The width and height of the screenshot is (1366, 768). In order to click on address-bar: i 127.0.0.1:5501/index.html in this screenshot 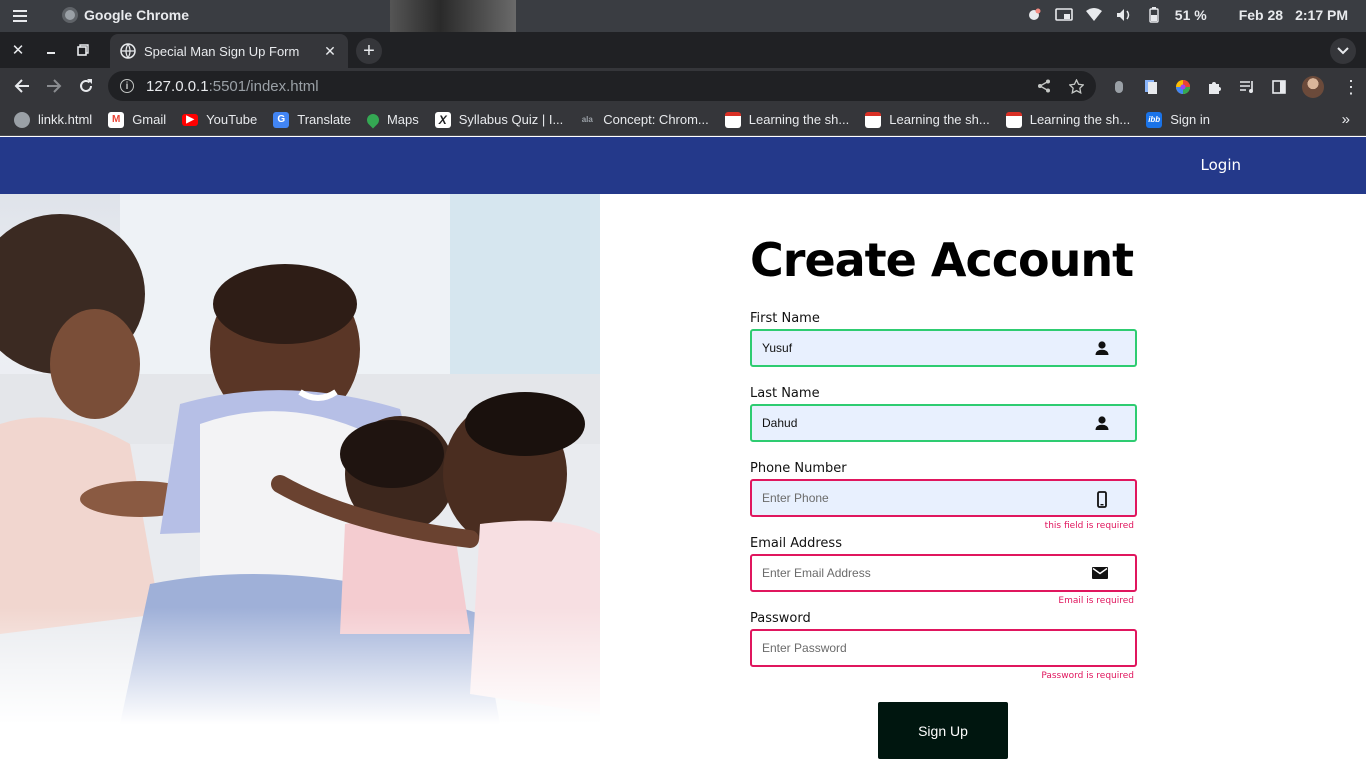, I will do `click(602, 86)`.